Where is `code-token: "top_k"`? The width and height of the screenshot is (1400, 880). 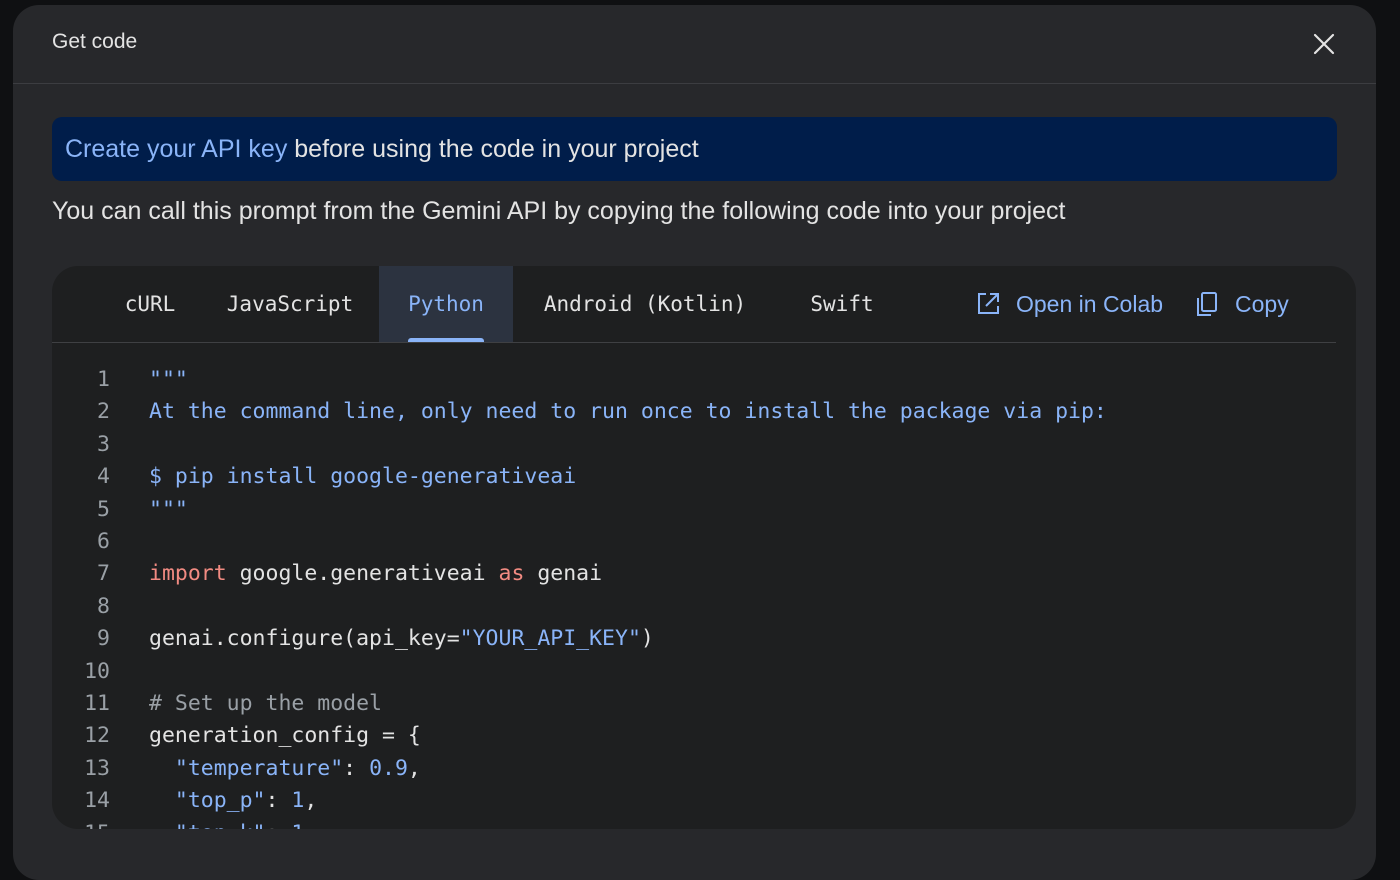
code-token: "top_k" is located at coordinates (220, 825).